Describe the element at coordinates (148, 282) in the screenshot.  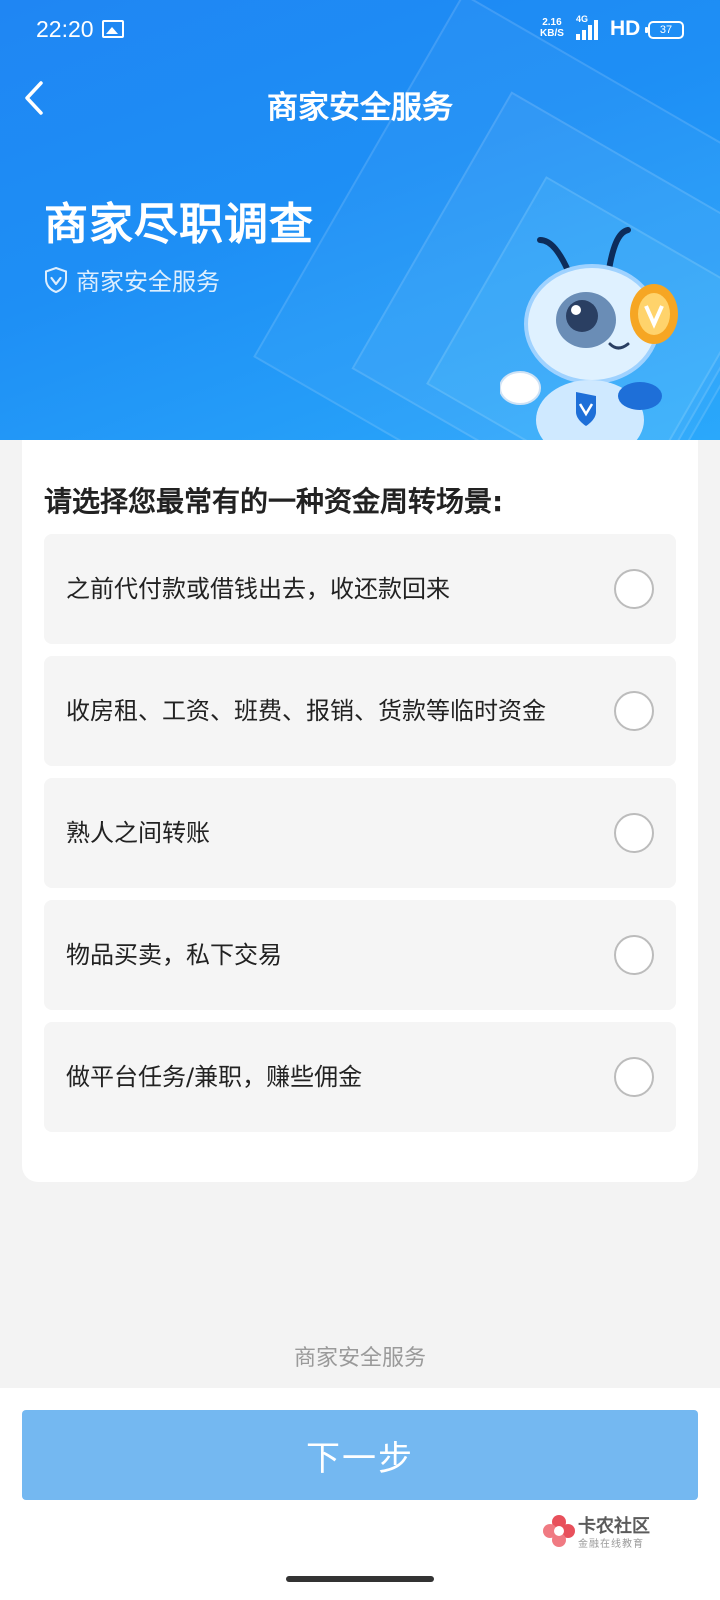
I see `hero-subtitle-text: 商家安全服务` at that location.